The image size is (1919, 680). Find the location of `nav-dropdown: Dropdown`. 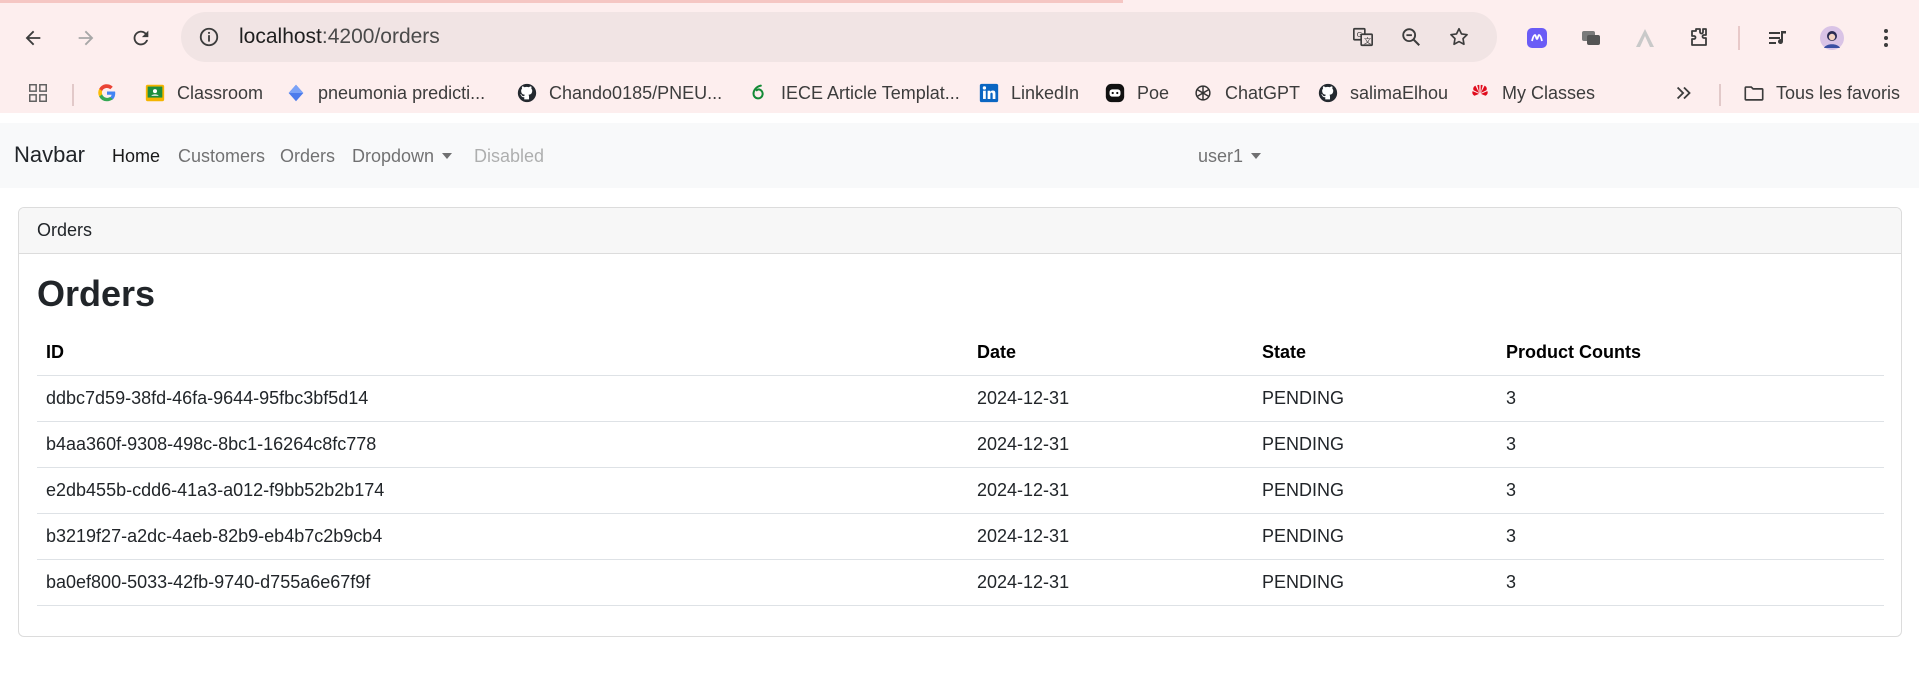

nav-dropdown: Dropdown is located at coordinates (402, 156).